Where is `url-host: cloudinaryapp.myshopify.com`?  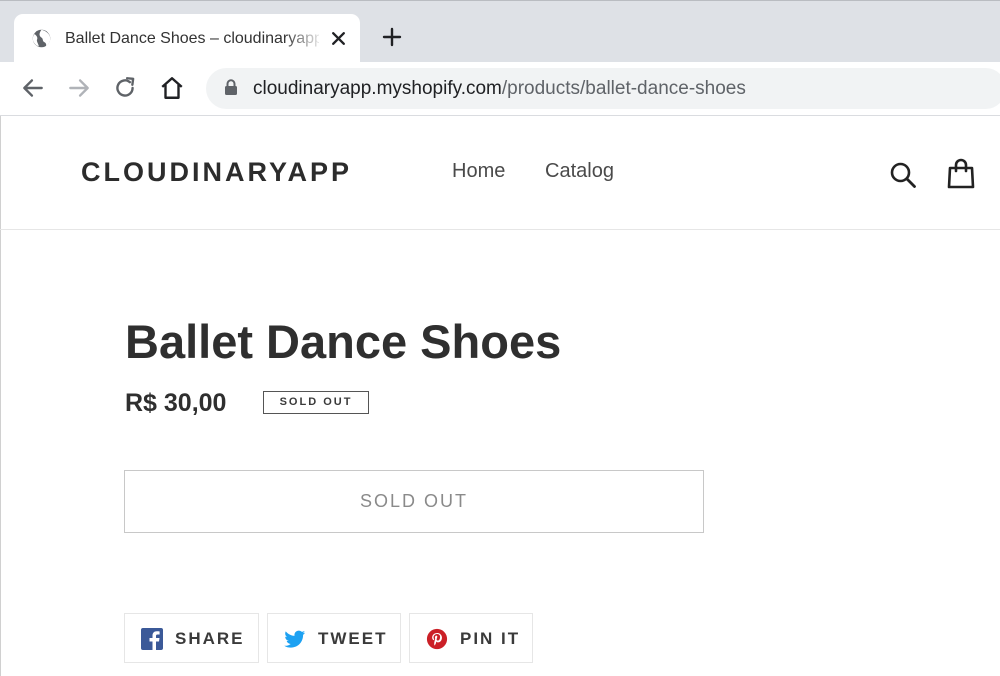 url-host: cloudinaryapp.myshopify.com is located at coordinates (377, 88).